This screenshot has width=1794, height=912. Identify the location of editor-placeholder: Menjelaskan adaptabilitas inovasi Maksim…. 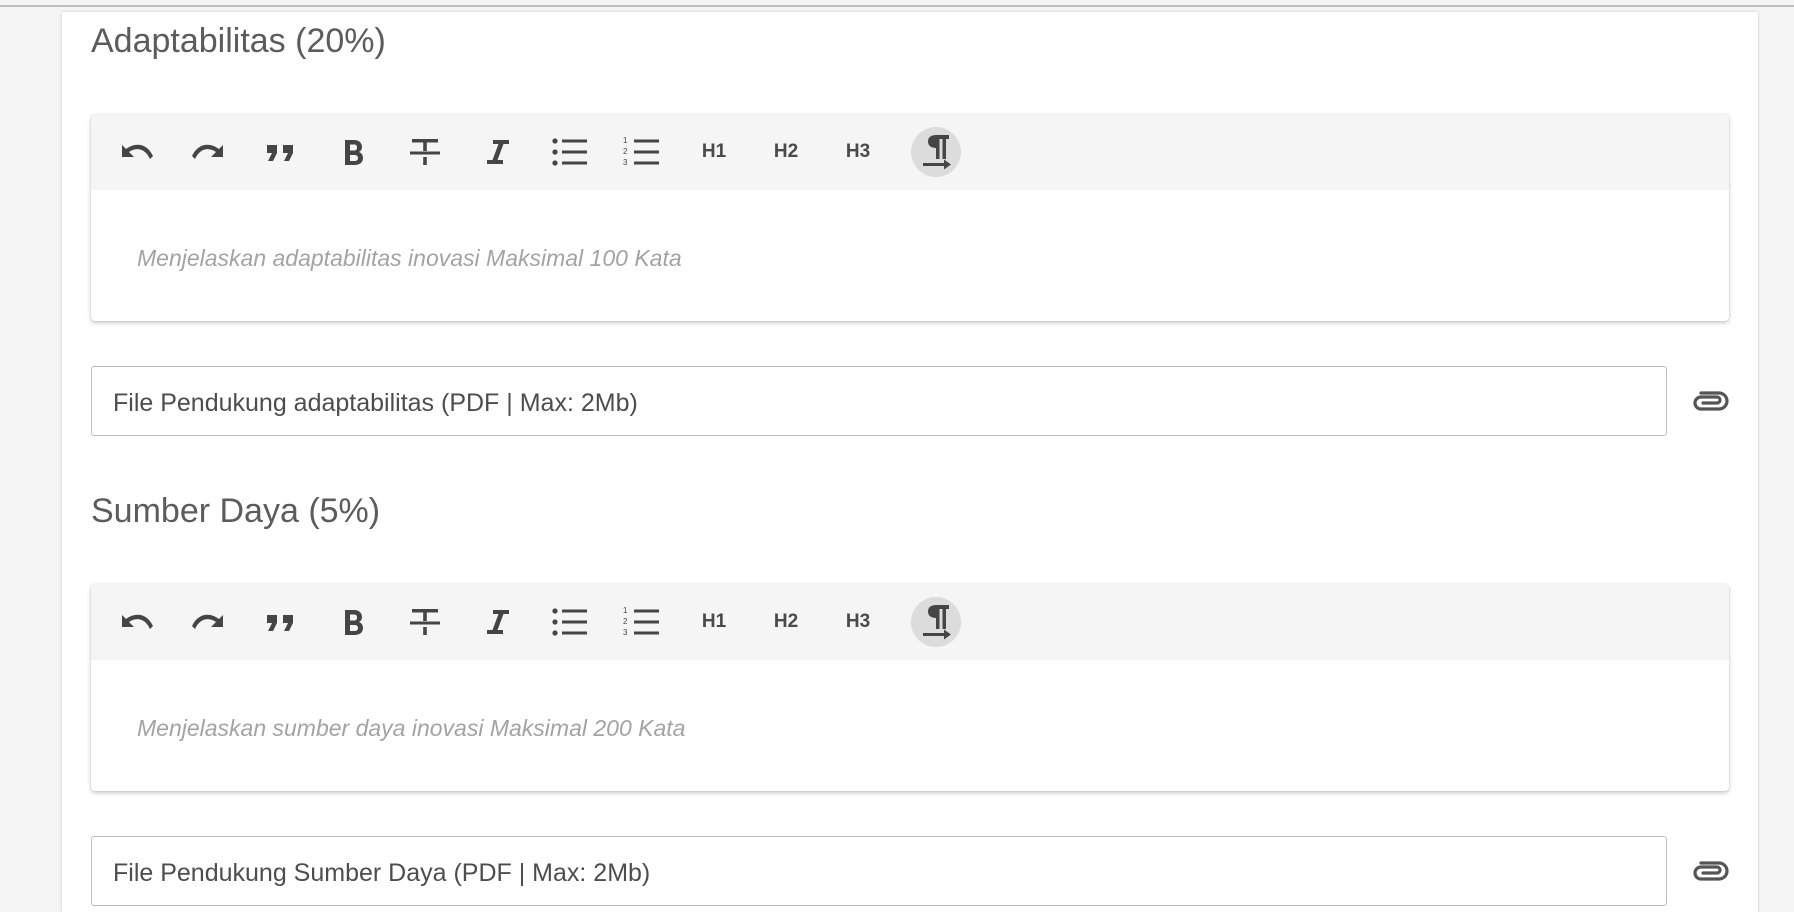
(409, 258).